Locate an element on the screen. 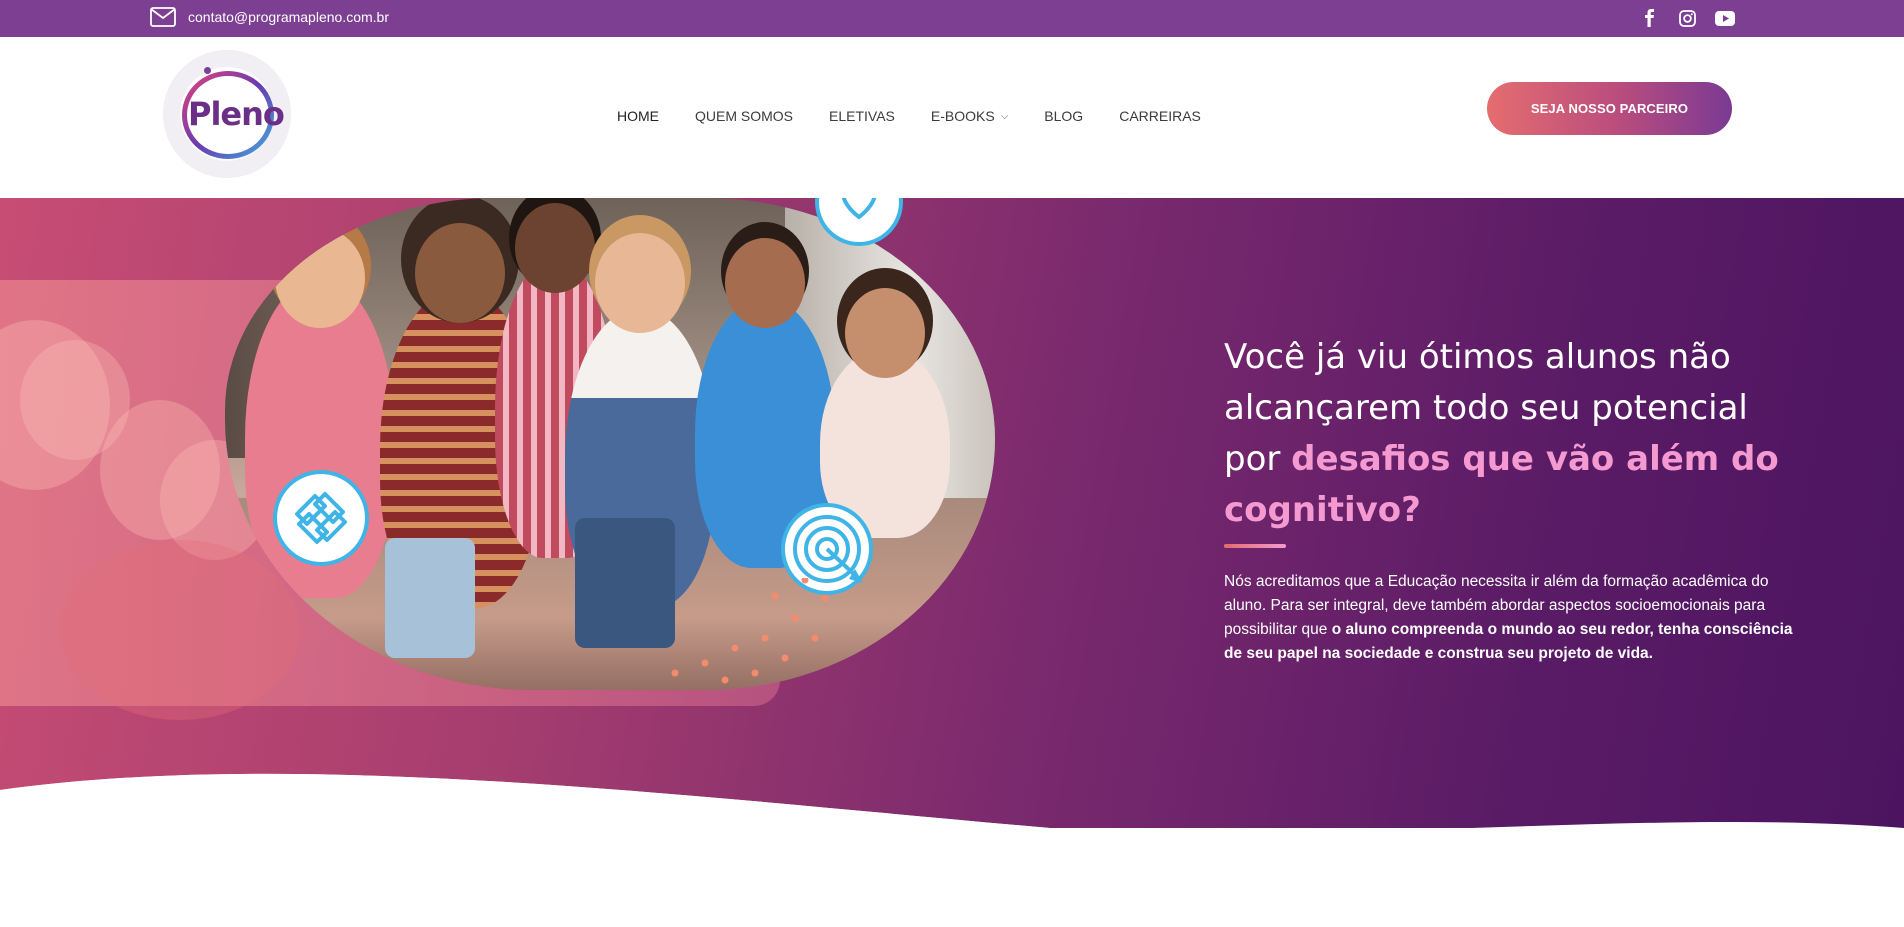  heart-hand-icon is located at coordinates (859, 222).